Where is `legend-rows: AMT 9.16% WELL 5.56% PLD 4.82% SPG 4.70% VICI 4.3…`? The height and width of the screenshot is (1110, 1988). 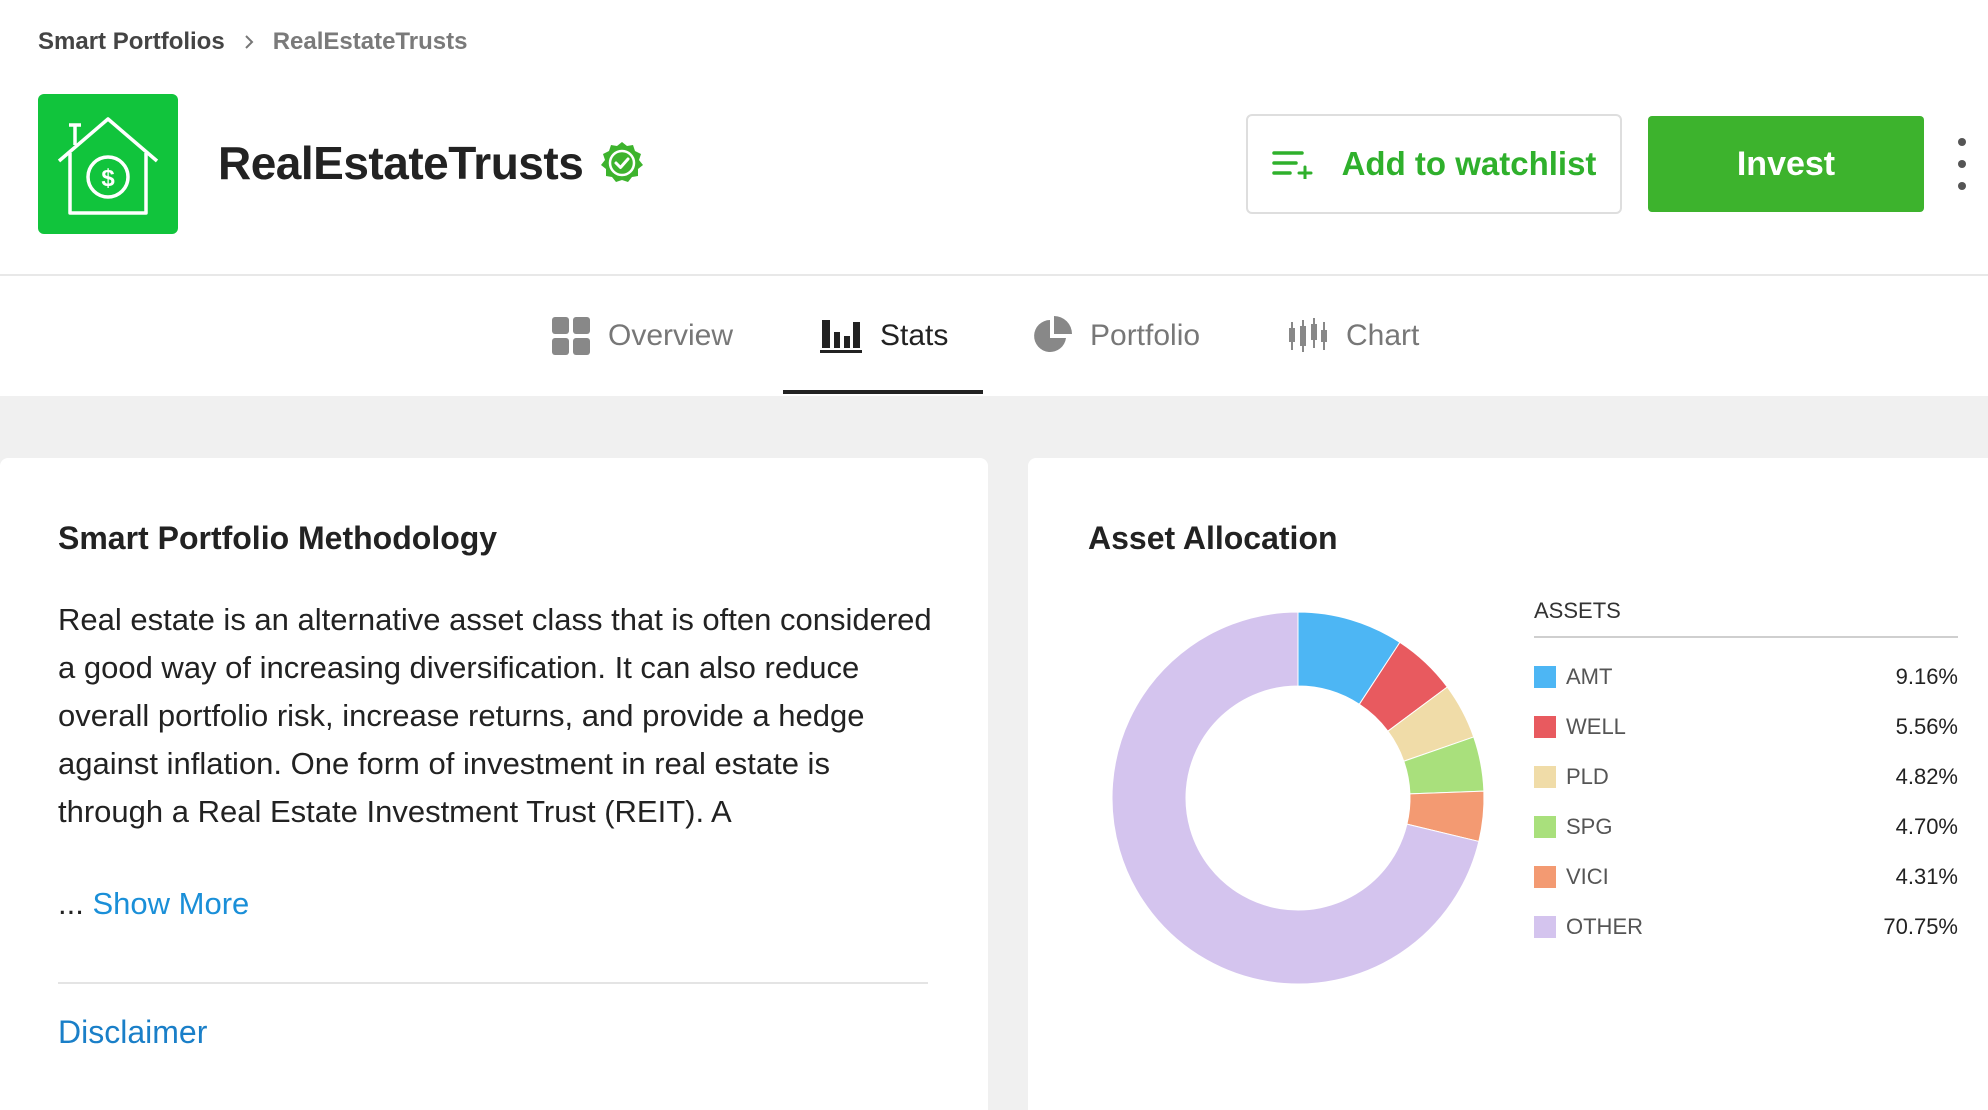
legend-rows: AMT 9.16% WELL 5.56% PLD 4.82% SPG 4.70% VICI 4.3… is located at coordinates (1746, 802).